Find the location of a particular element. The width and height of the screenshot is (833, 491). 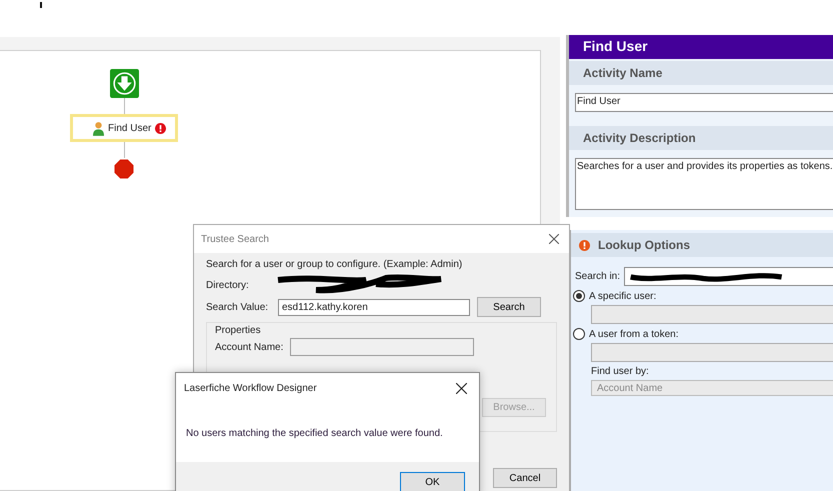

section-heading: Activity Name is located at coordinates (701, 73).